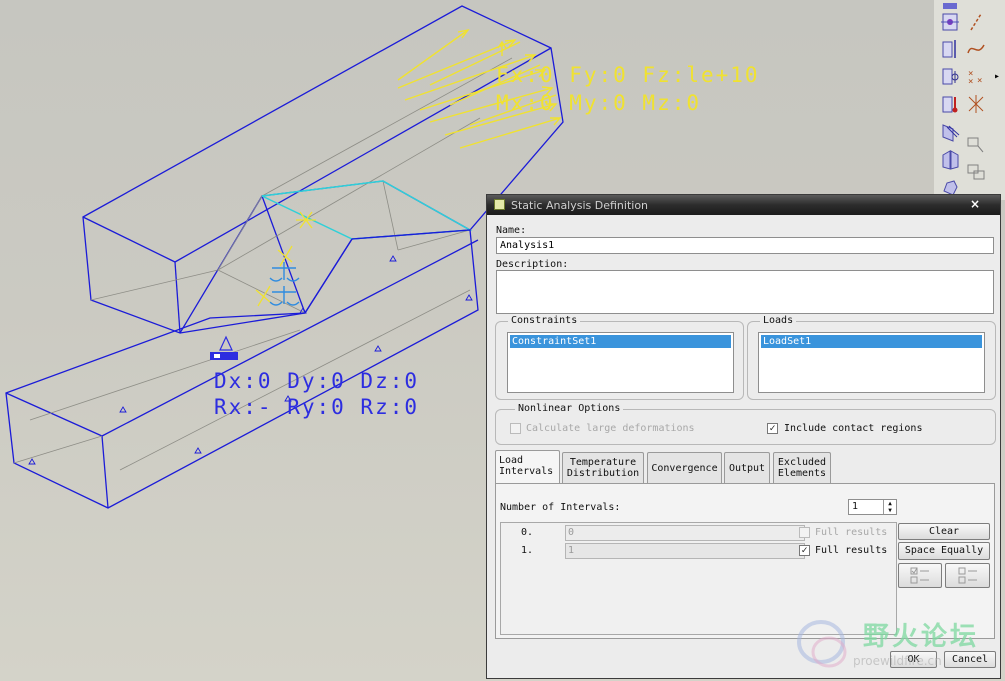  What do you see at coordinates (527, 550) in the screenshot?
I see `interval-1-index: 1.` at bounding box center [527, 550].